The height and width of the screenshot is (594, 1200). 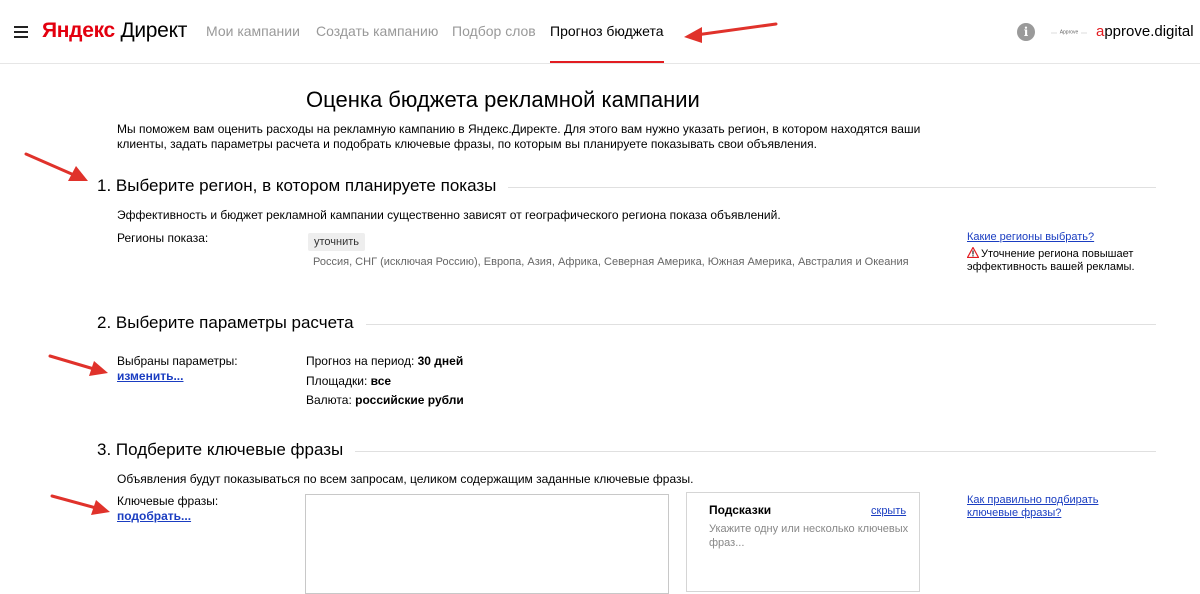 What do you see at coordinates (740, 510) in the screenshot?
I see `hints-title: Подсказки` at bounding box center [740, 510].